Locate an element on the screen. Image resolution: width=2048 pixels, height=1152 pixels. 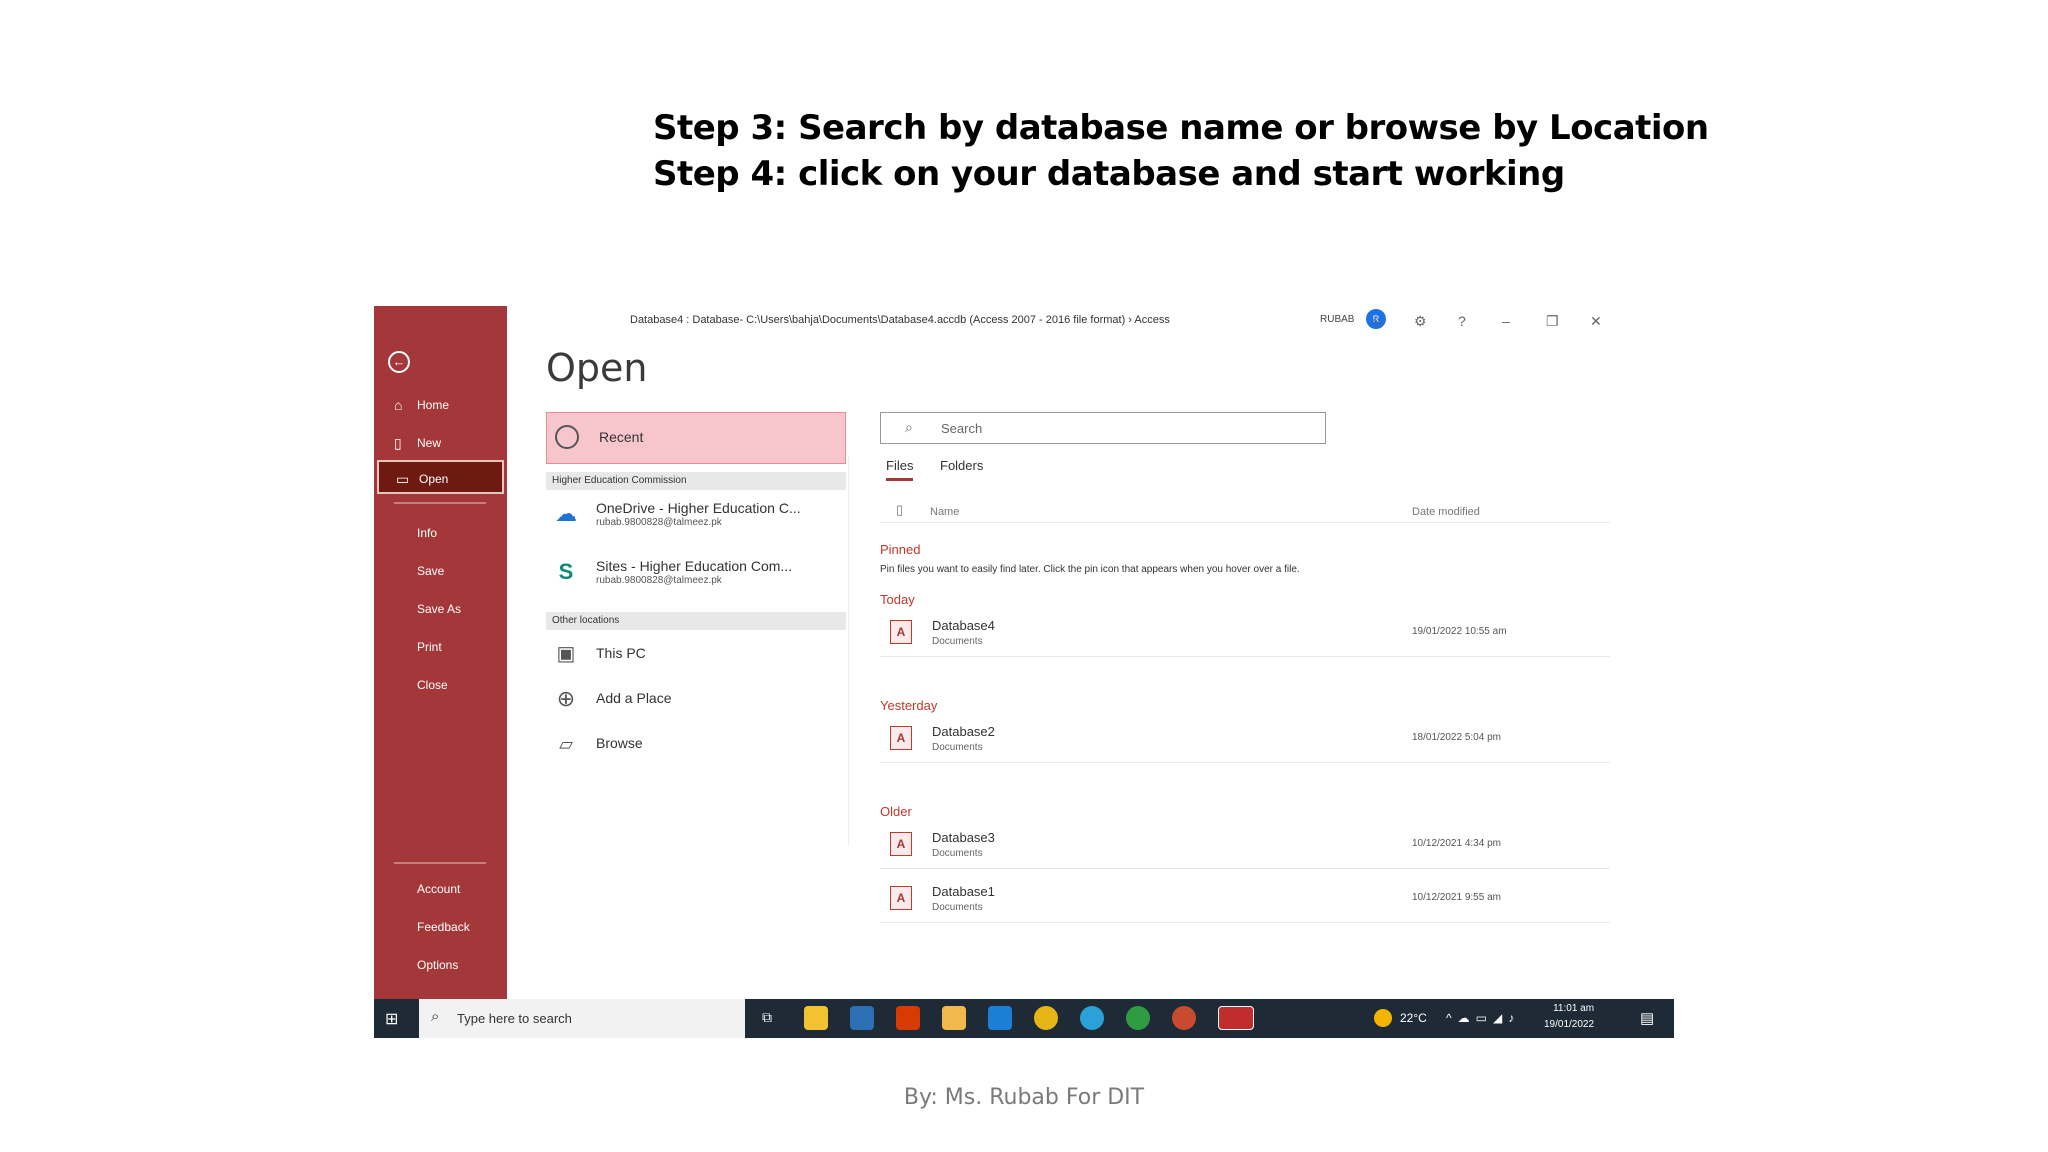
new-icon: ▯ is located at coordinates (398, 443).